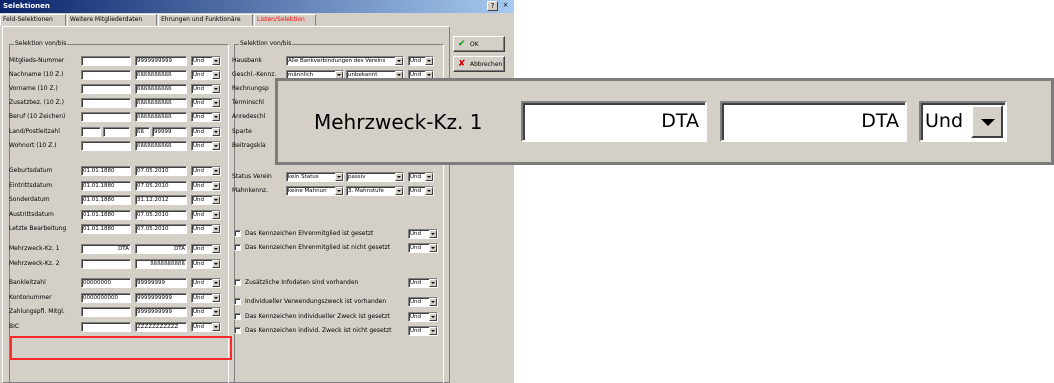 The height and width of the screenshot is (383, 1054). What do you see at coordinates (963, 121) in the screenshot?
I see `zoom-op-select: Und` at bounding box center [963, 121].